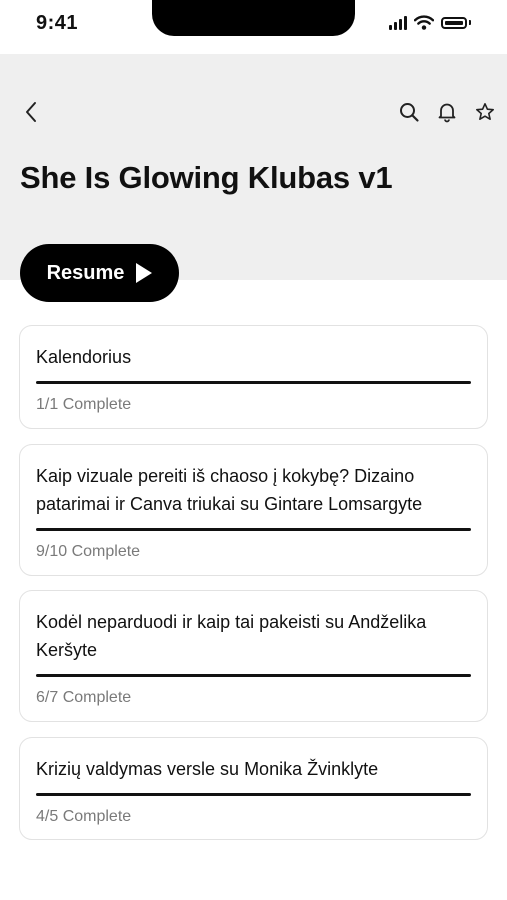  I want to click on wifi-icon, so click(424, 22).